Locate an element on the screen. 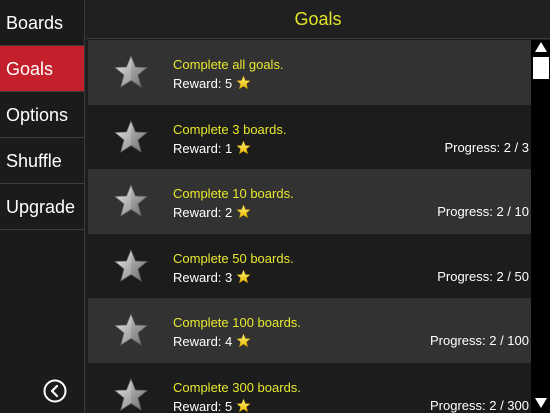  goal-reward-label: Reward: 1 is located at coordinates (203, 148).